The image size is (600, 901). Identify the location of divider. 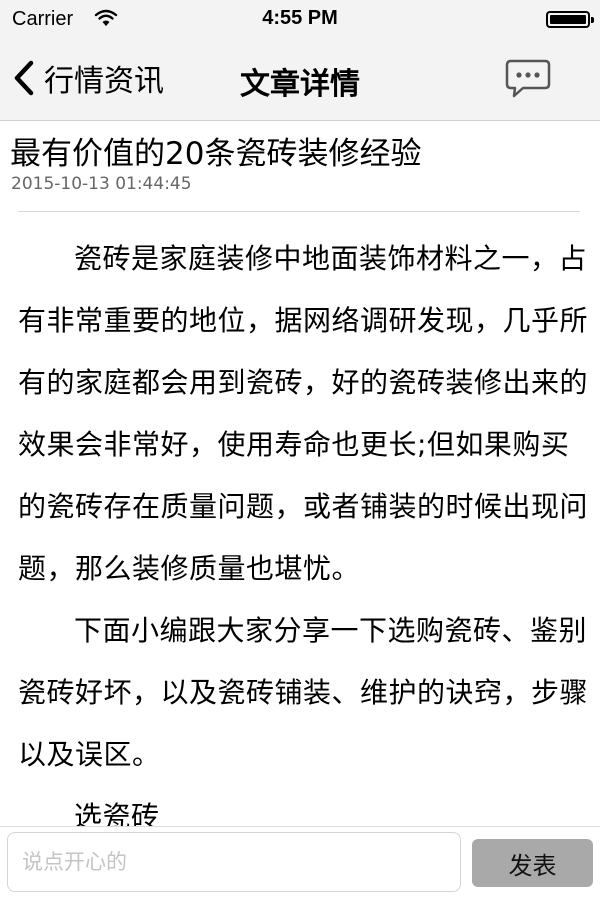
(299, 211).